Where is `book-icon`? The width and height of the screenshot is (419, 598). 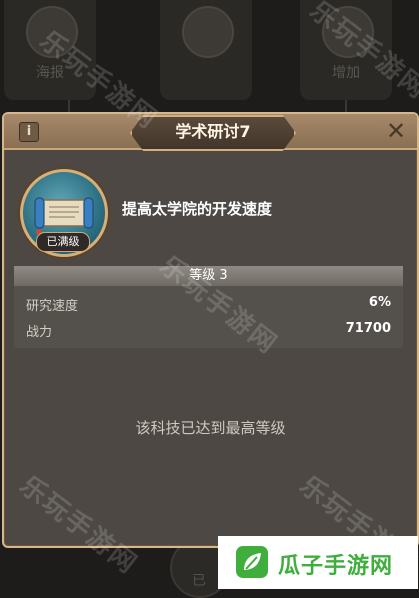
book-icon is located at coordinates (208, 32).